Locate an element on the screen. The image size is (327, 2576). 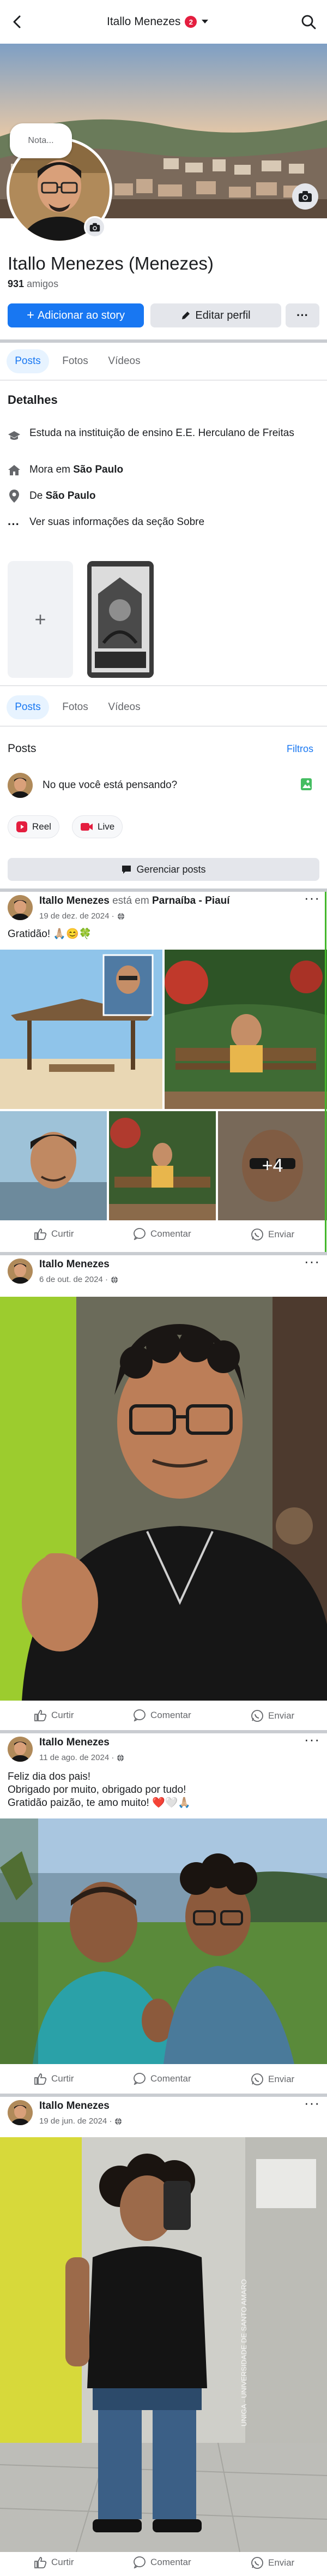
see-about-link: Ver suas informações da seção Sobre is located at coordinates (117, 522).